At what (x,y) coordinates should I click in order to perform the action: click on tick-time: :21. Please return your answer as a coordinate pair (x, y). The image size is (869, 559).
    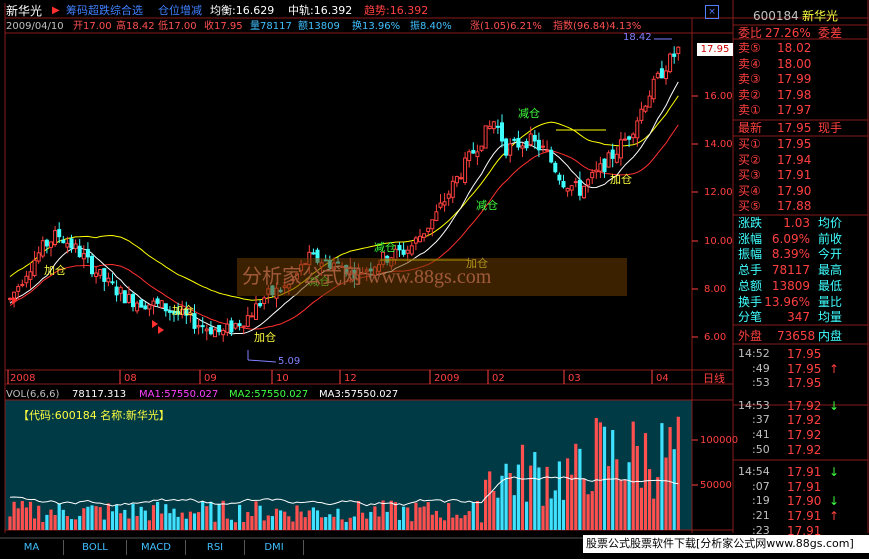
    Looking at the image, I should click on (761, 515).